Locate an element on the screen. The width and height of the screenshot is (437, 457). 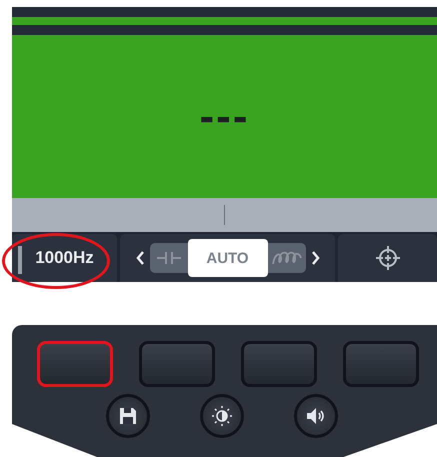
crosshair-icon is located at coordinates (388, 258).